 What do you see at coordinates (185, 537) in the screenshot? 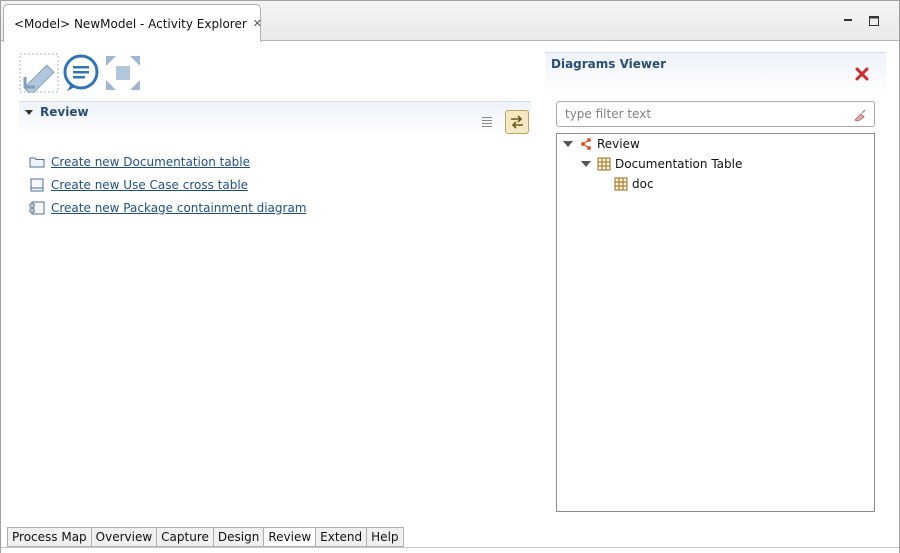
I see `tab-capture: Capture` at bounding box center [185, 537].